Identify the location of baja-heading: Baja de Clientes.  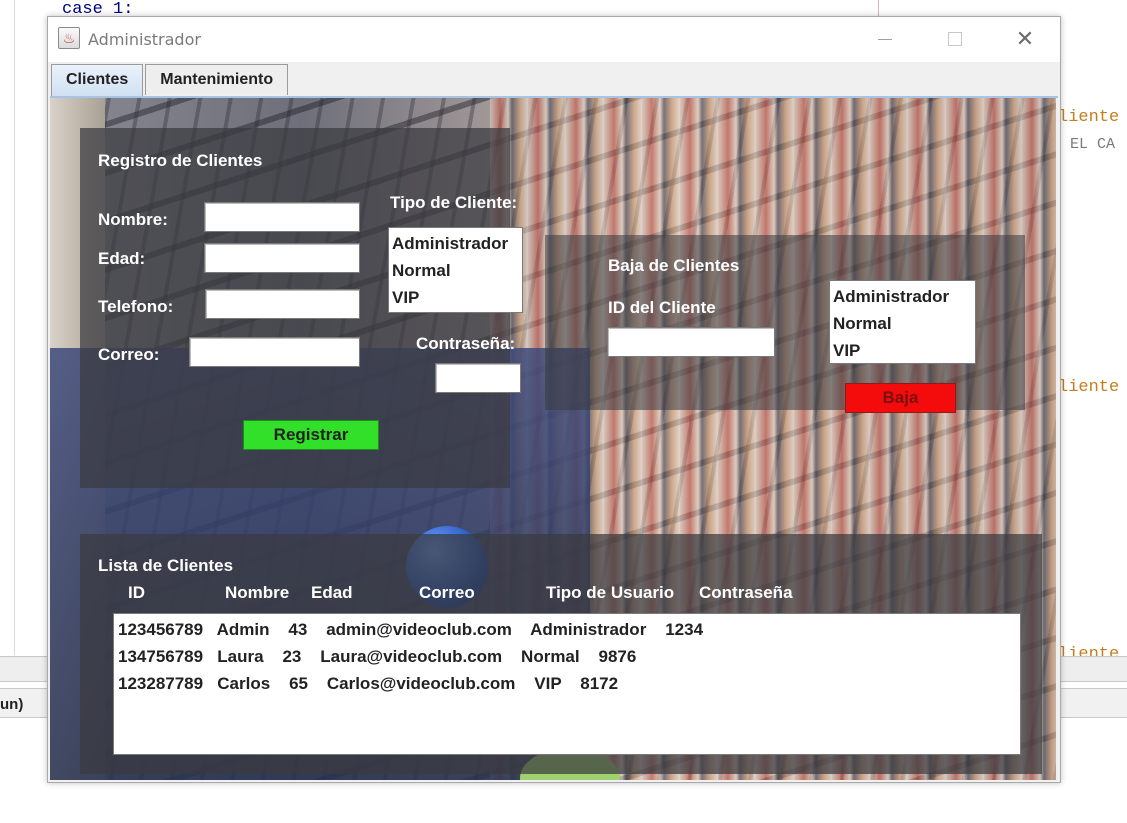
(674, 265).